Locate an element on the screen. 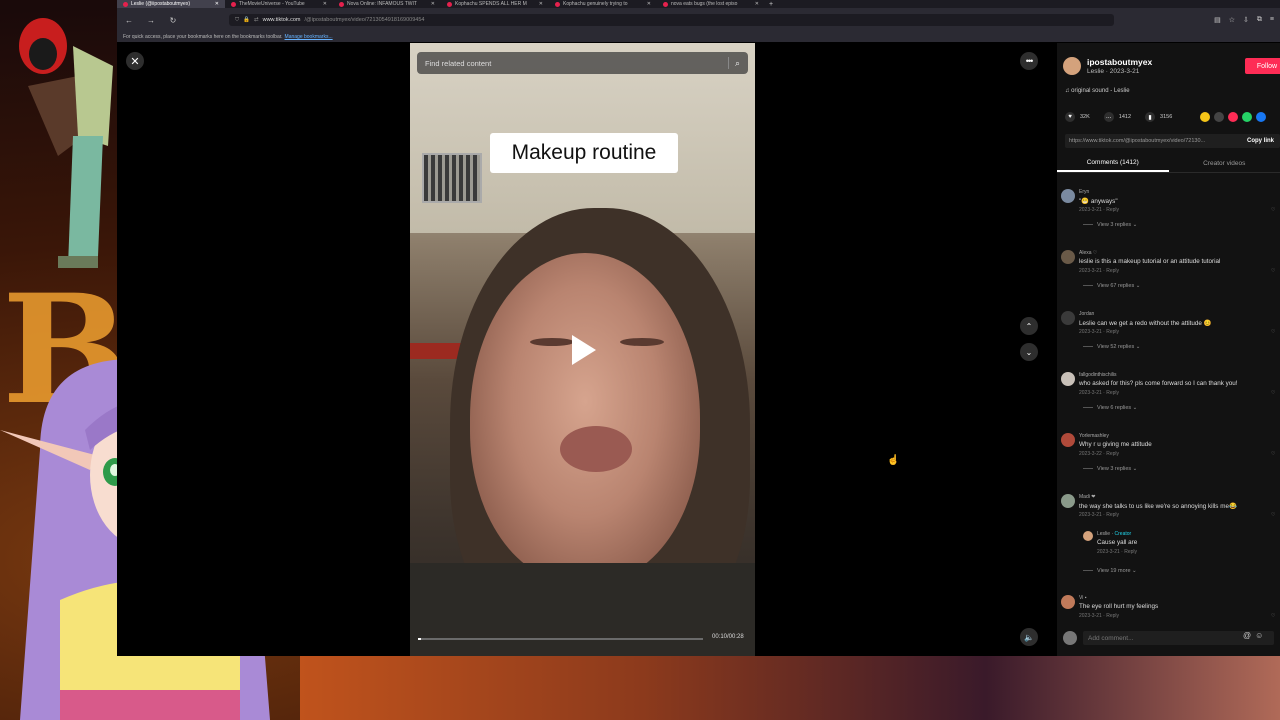 This screenshot has width=1280, height=720. tab-nova-eats-bugs: nova eats bugs (the lost episo ✕ is located at coordinates (711, 4).